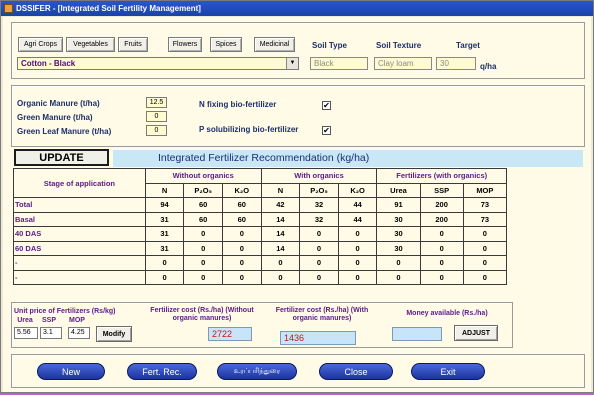 This screenshot has width=594, height=395. Describe the element at coordinates (441, 176) in the screenshot. I see `fertilizers-header: Fertilizers (with organics)` at that location.